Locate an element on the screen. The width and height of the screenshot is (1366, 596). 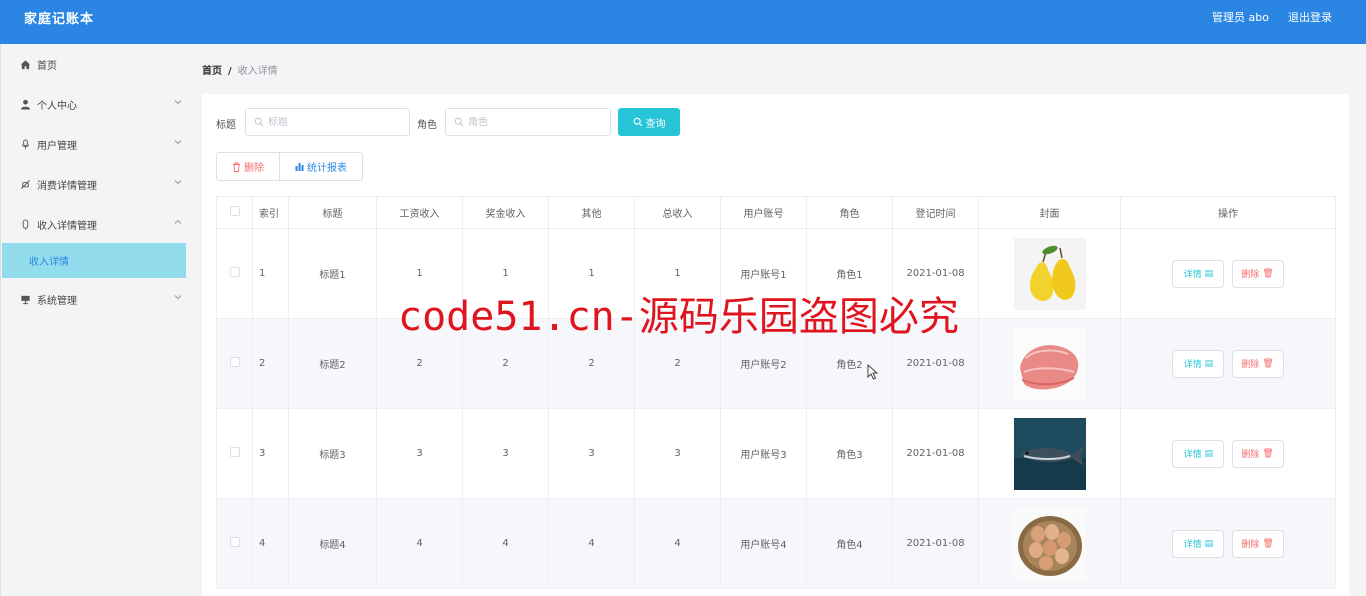
sidebar-item-expense-management: 消费详情管理 is located at coordinates (94, 184).